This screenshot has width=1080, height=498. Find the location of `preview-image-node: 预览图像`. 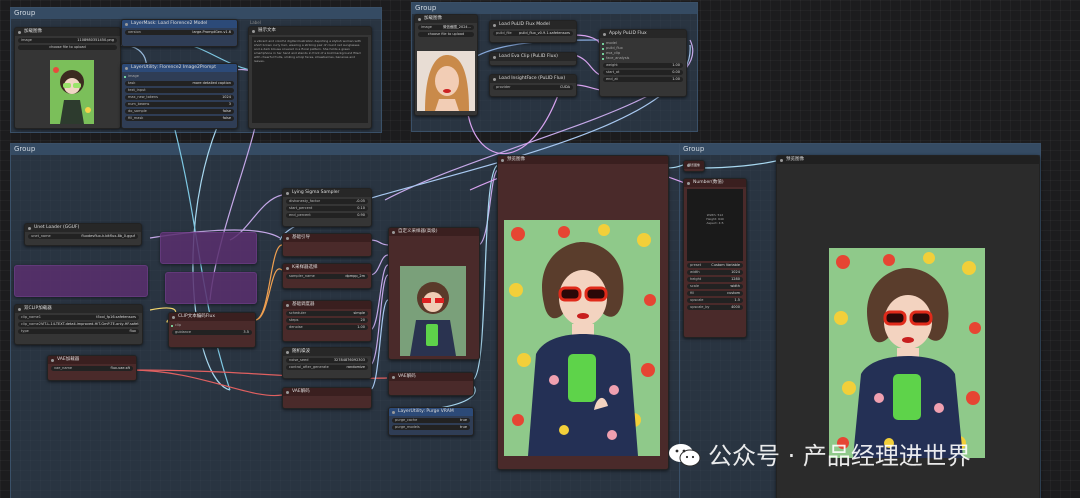

preview-image-node: 预览图像 is located at coordinates (583, 312).